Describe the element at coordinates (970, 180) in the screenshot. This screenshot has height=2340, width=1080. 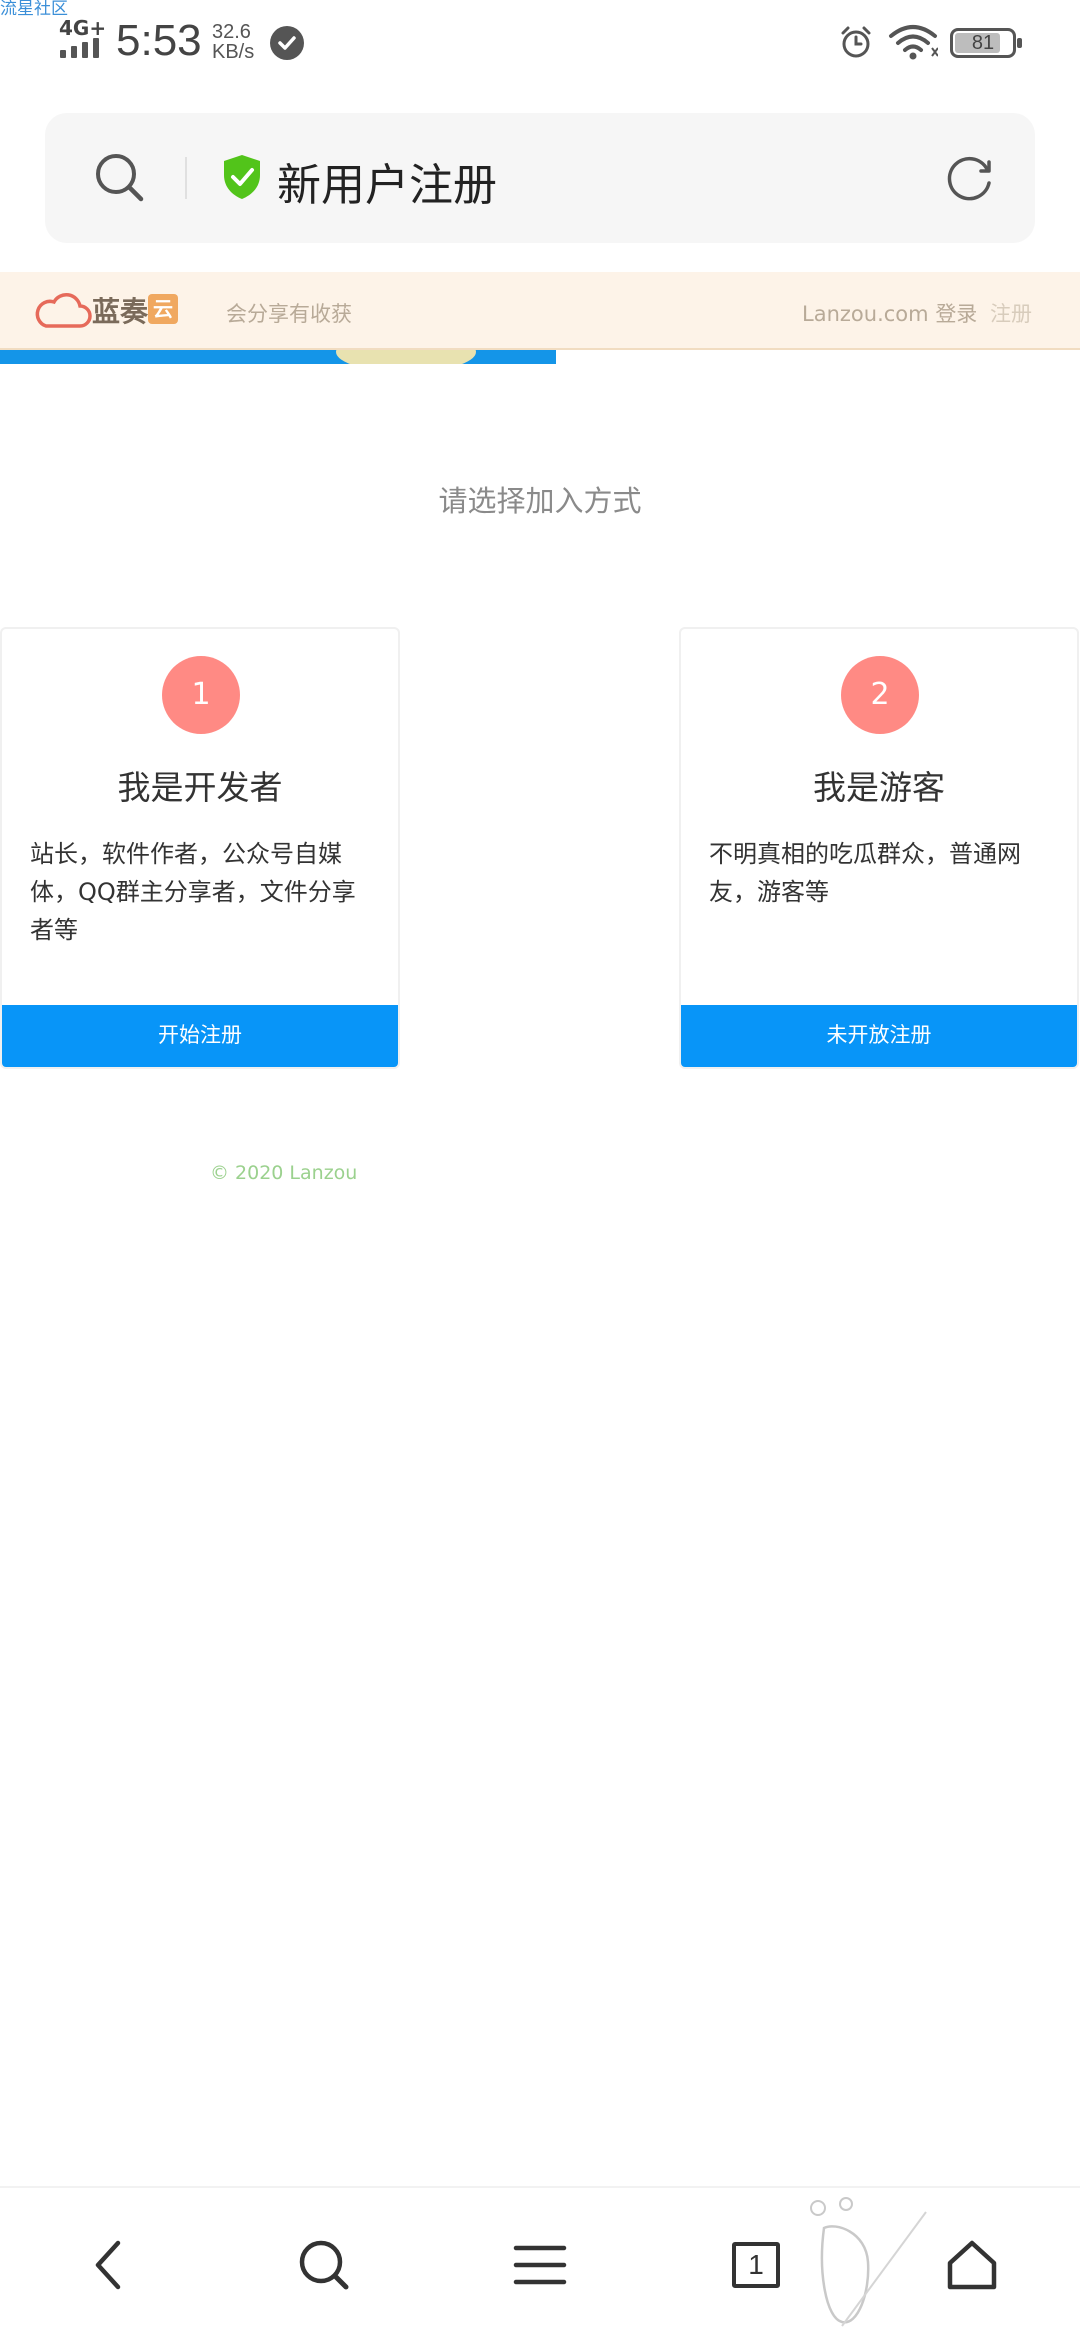
I see `refresh-icon` at that location.